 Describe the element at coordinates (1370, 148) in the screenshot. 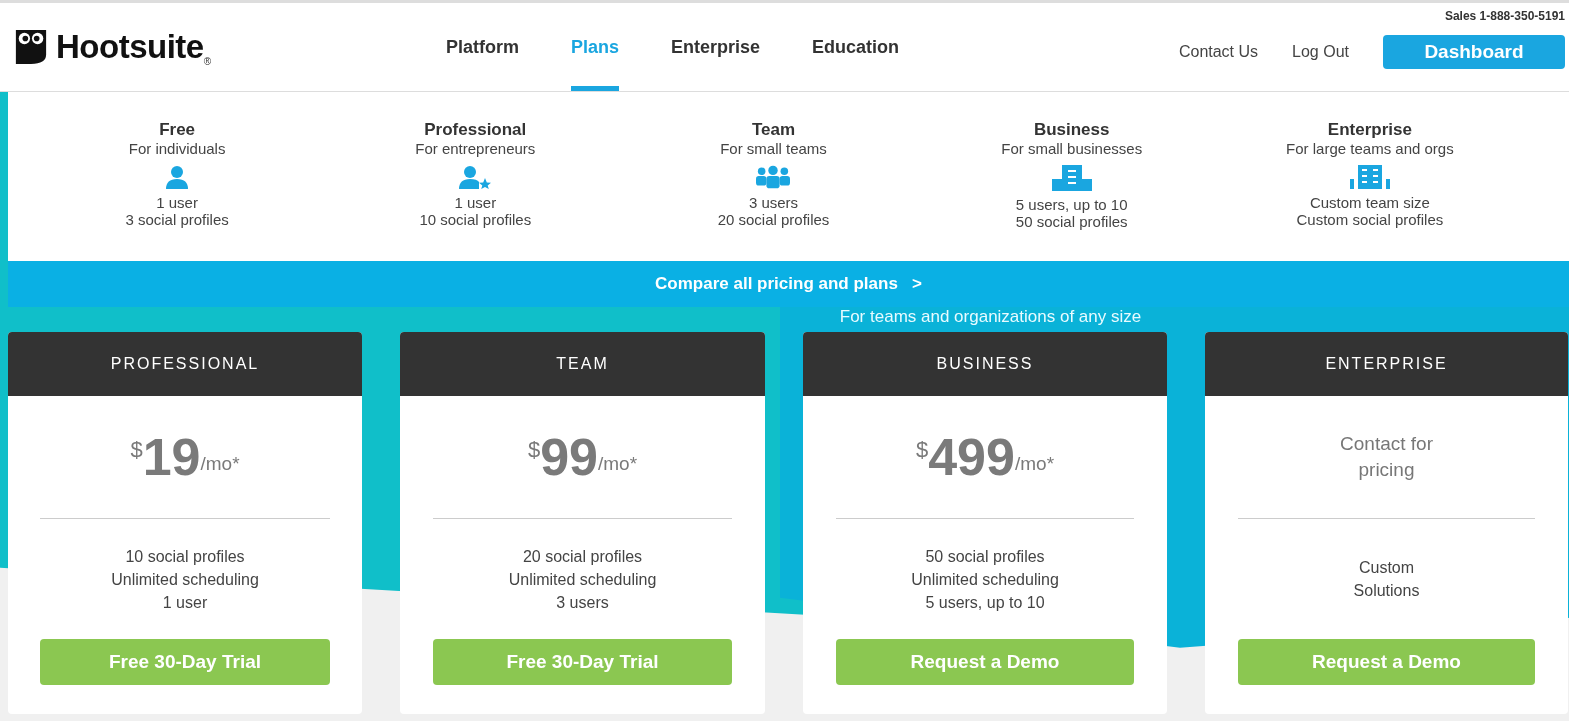

I see `tier-subtitle: For large teams and orgs` at that location.